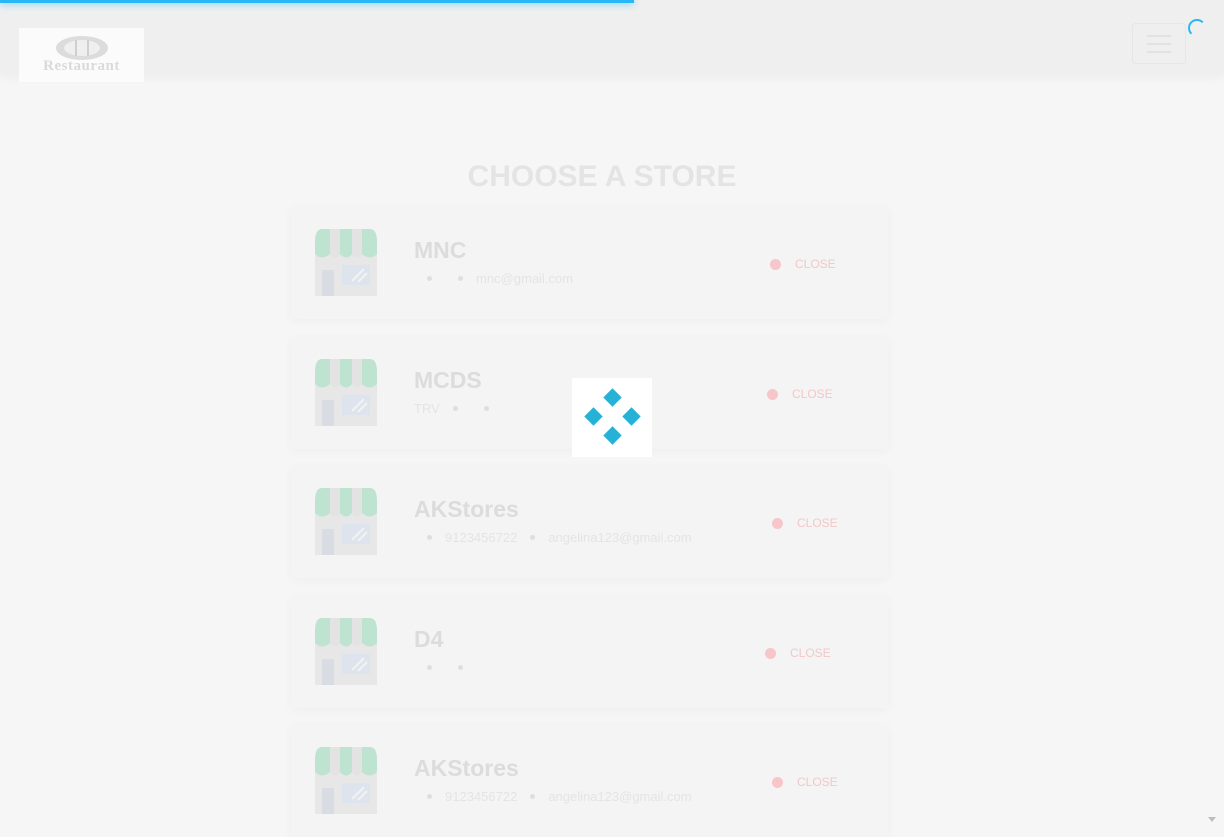 The height and width of the screenshot is (837, 1224). What do you see at coordinates (1159, 43) in the screenshot?
I see `menu-toggle-button` at bounding box center [1159, 43].